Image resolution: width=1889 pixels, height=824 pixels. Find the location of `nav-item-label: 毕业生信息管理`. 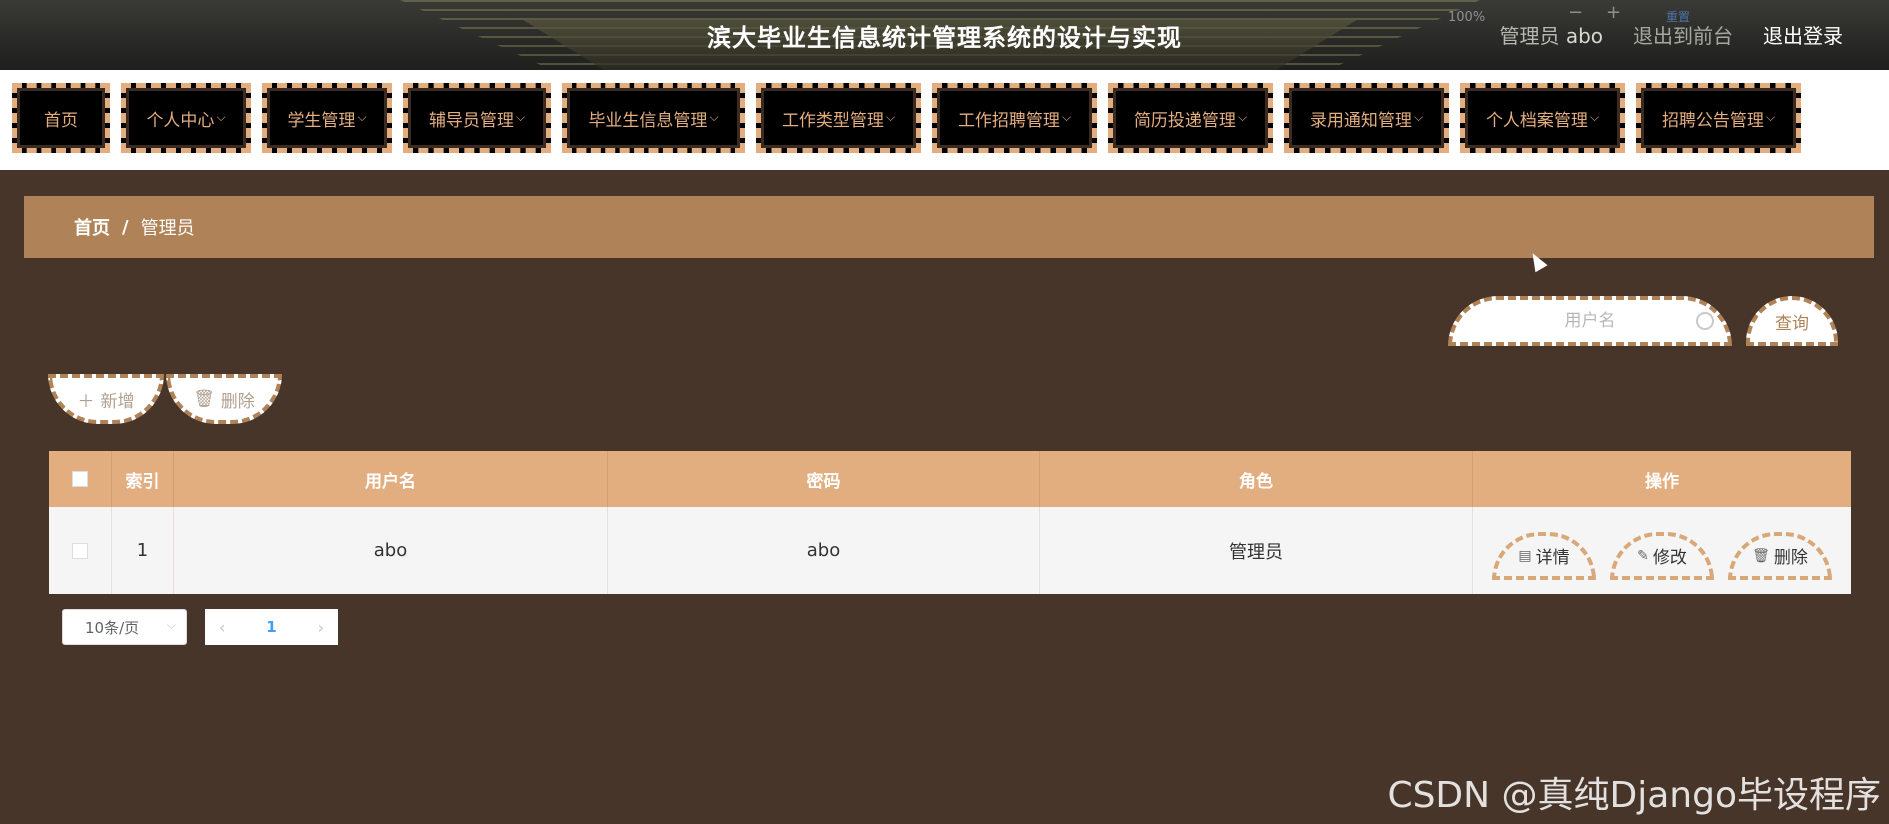

nav-item-label: 毕业生信息管理 is located at coordinates (648, 120).